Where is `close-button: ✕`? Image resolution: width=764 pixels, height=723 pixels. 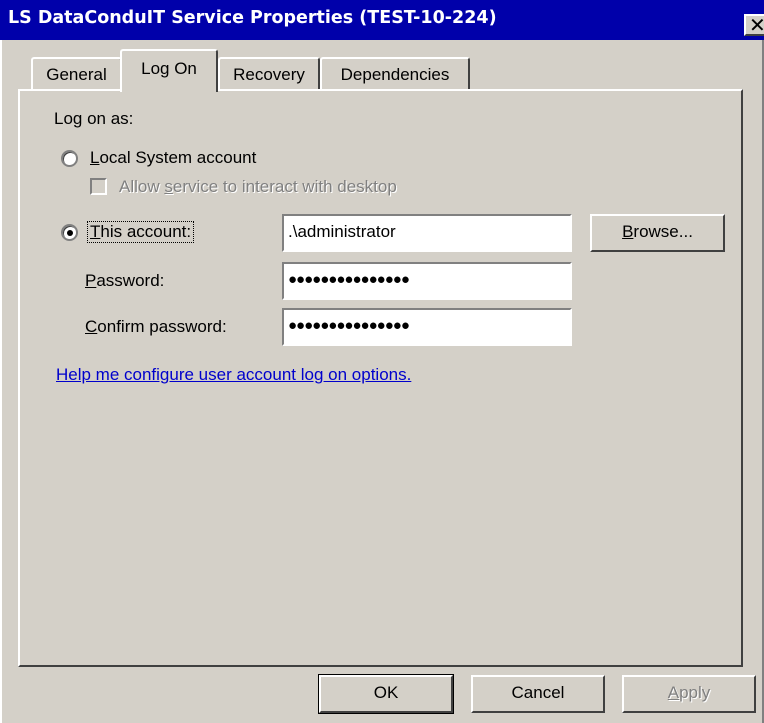
close-button: ✕ is located at coordinates (754, 25).